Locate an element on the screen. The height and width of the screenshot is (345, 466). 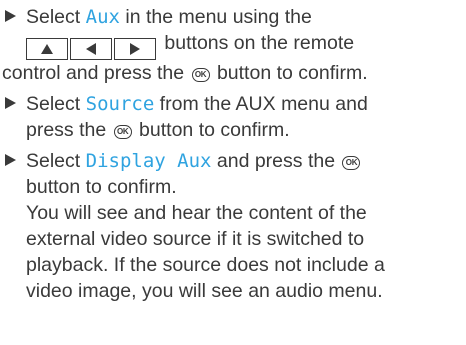
remote-buttons is located at coordinates (91, 49).